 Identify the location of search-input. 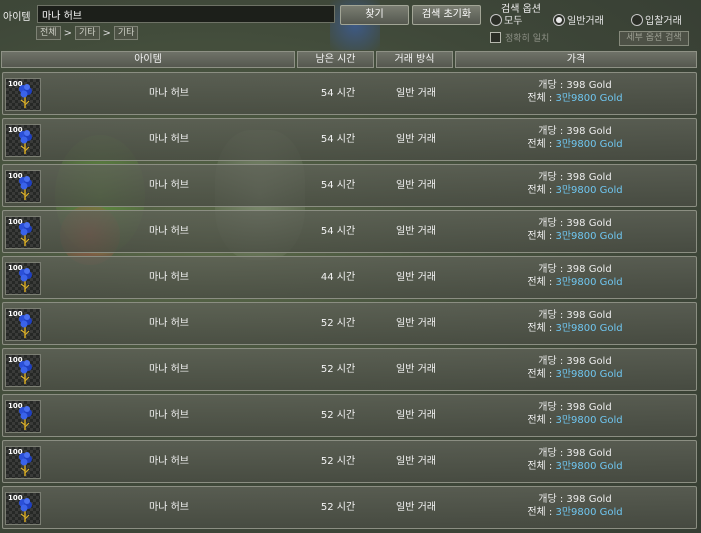
(186, 14).